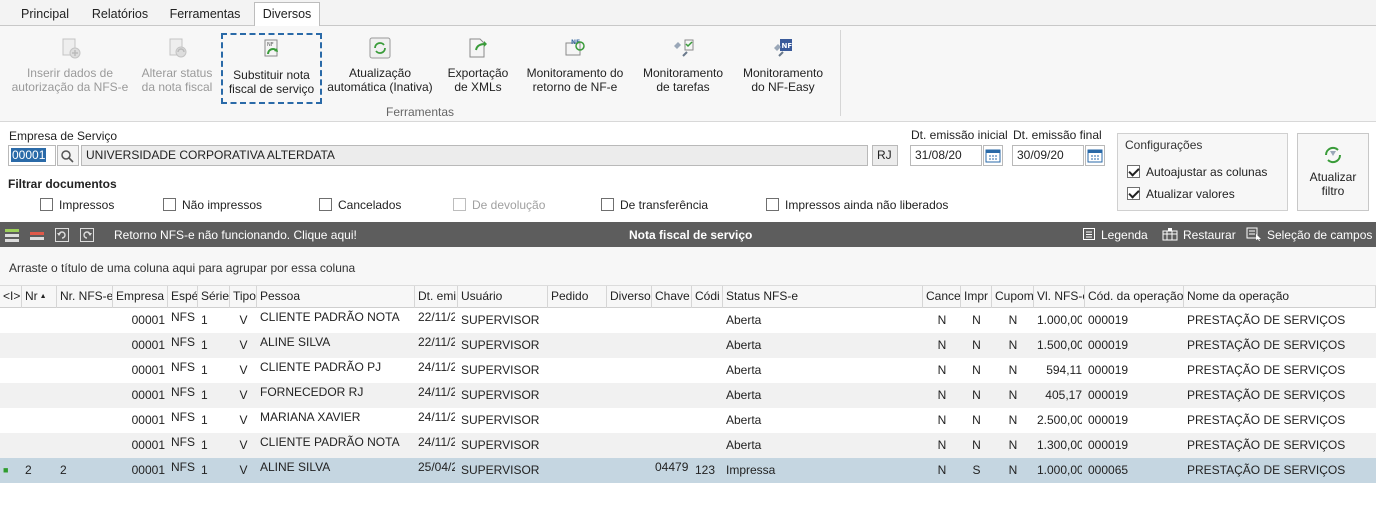 The height and width of the screenshot is (529, 1376). What do you see at coordinates (11, 297) in the screenshot?
I see `column-header-ind: <I>` at bounding box center [11, 297].